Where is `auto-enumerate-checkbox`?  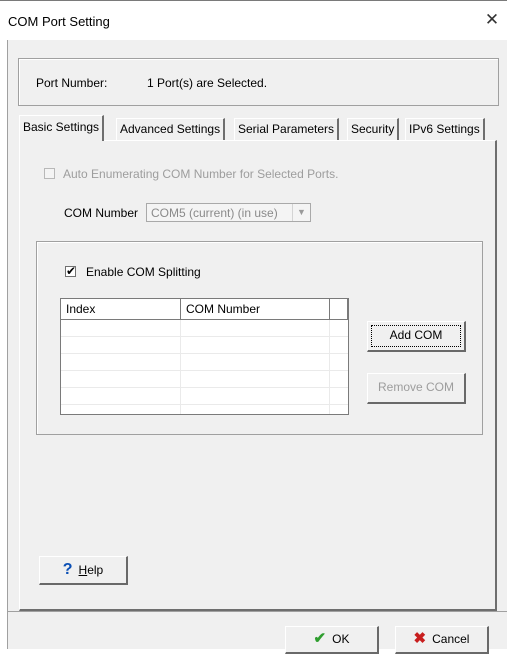
auto-enumerate-checkbox is located at coordinates (49, 173).